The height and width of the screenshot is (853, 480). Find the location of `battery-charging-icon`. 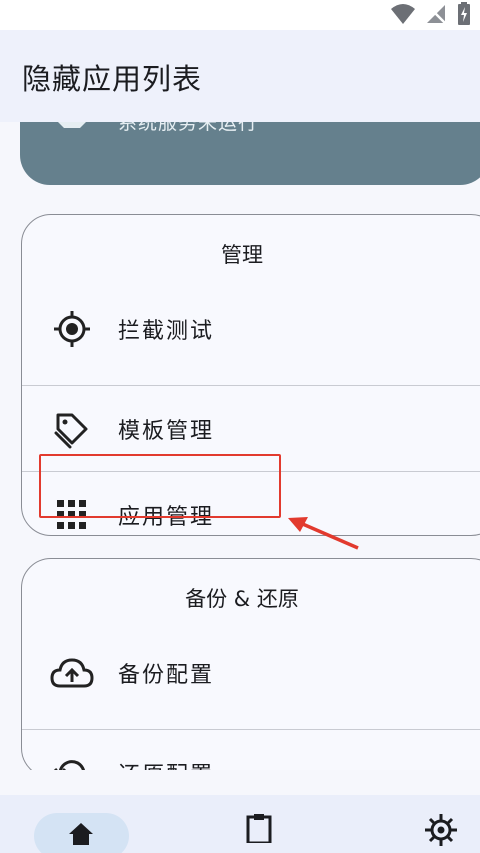

battery-charging-icon is located at coordinates (464, 14).